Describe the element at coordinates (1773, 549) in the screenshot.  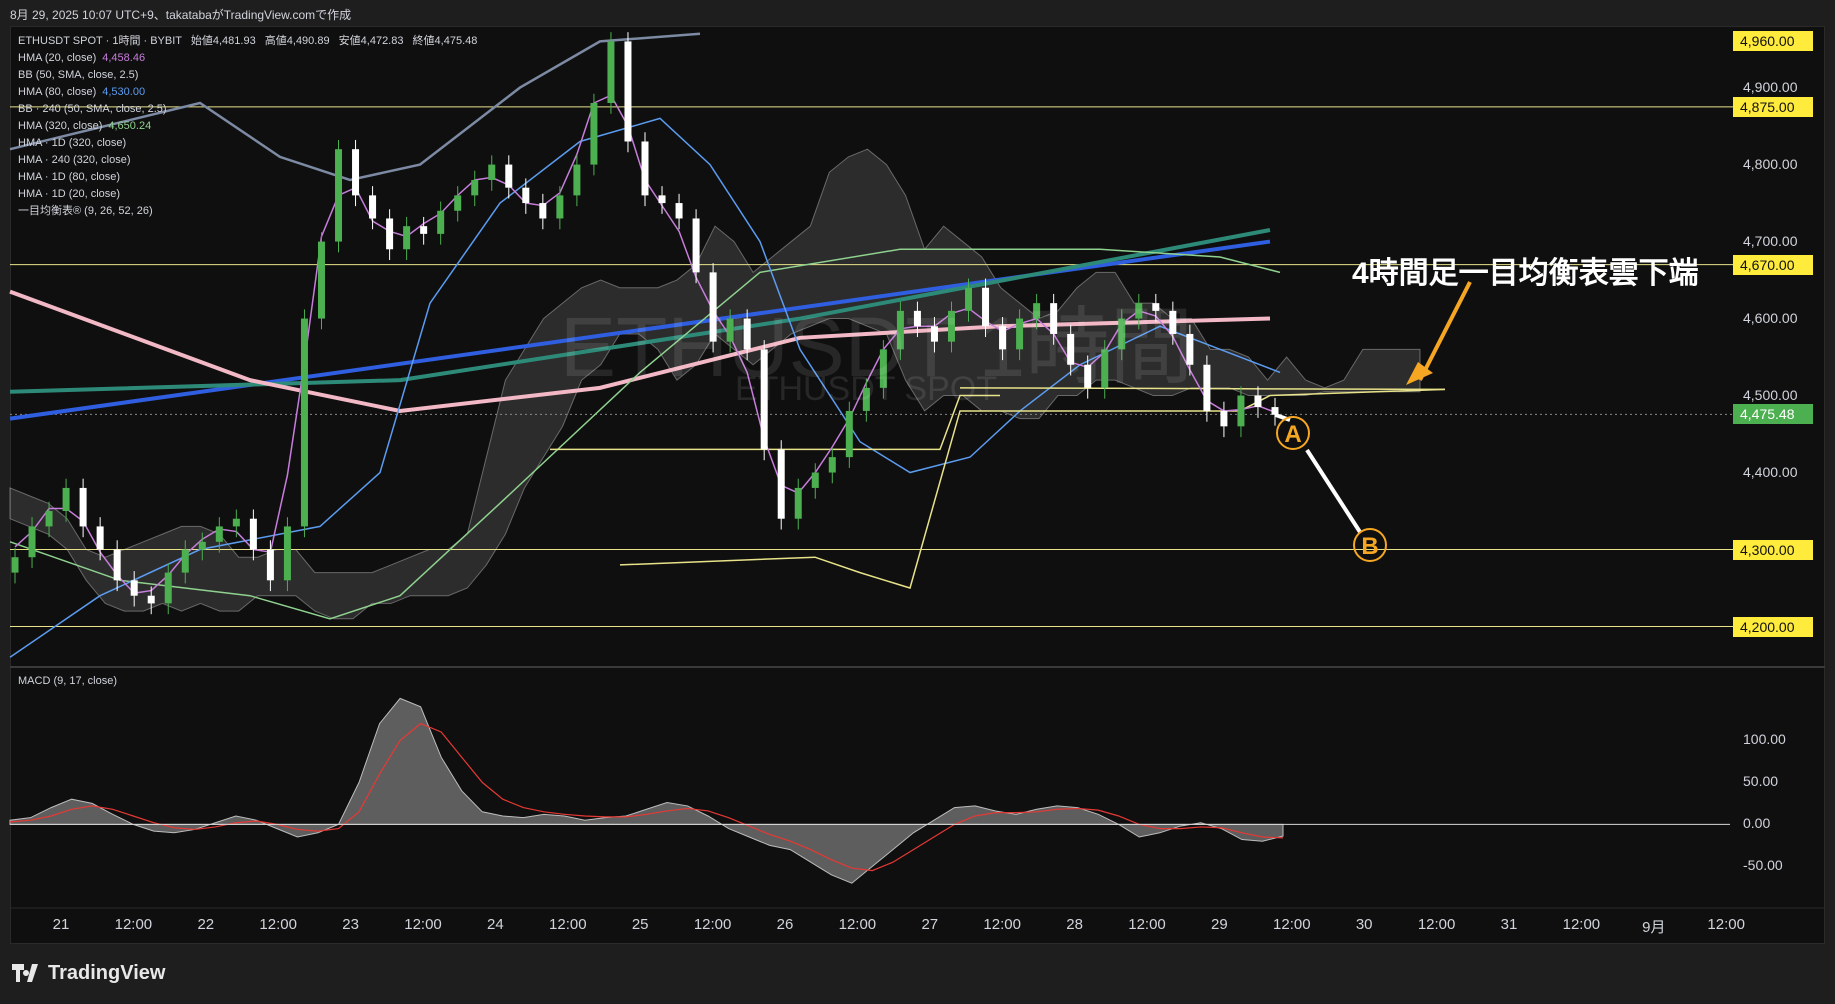
I see `price-level-tag: 4,300.00` at that location.